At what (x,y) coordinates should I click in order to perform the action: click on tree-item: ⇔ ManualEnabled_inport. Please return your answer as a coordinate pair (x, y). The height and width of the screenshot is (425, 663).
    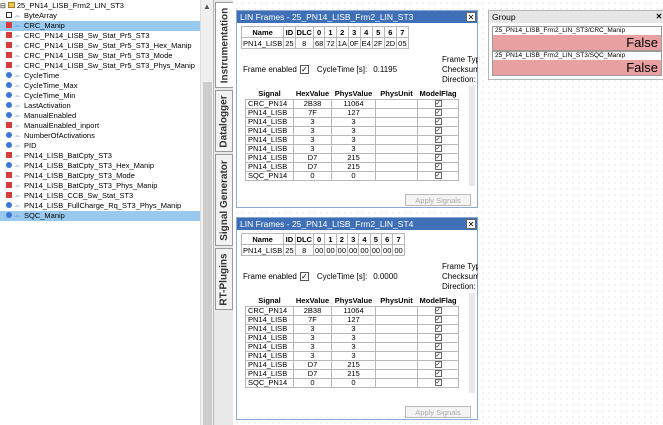
    Looking at the image, I should click on (49, 126).